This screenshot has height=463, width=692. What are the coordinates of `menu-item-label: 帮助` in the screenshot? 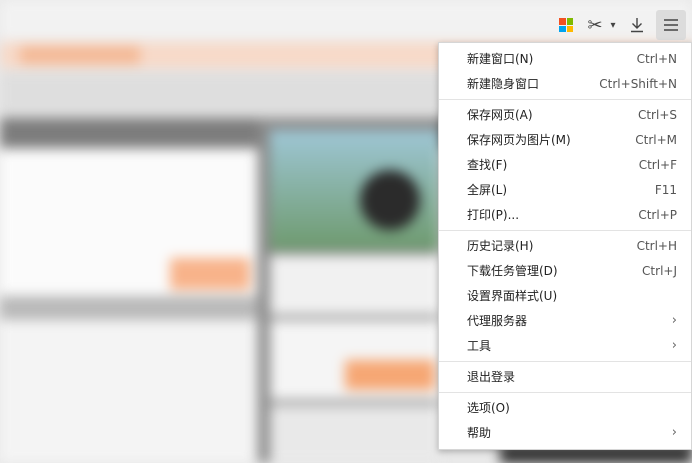 It's located at (479, 433).